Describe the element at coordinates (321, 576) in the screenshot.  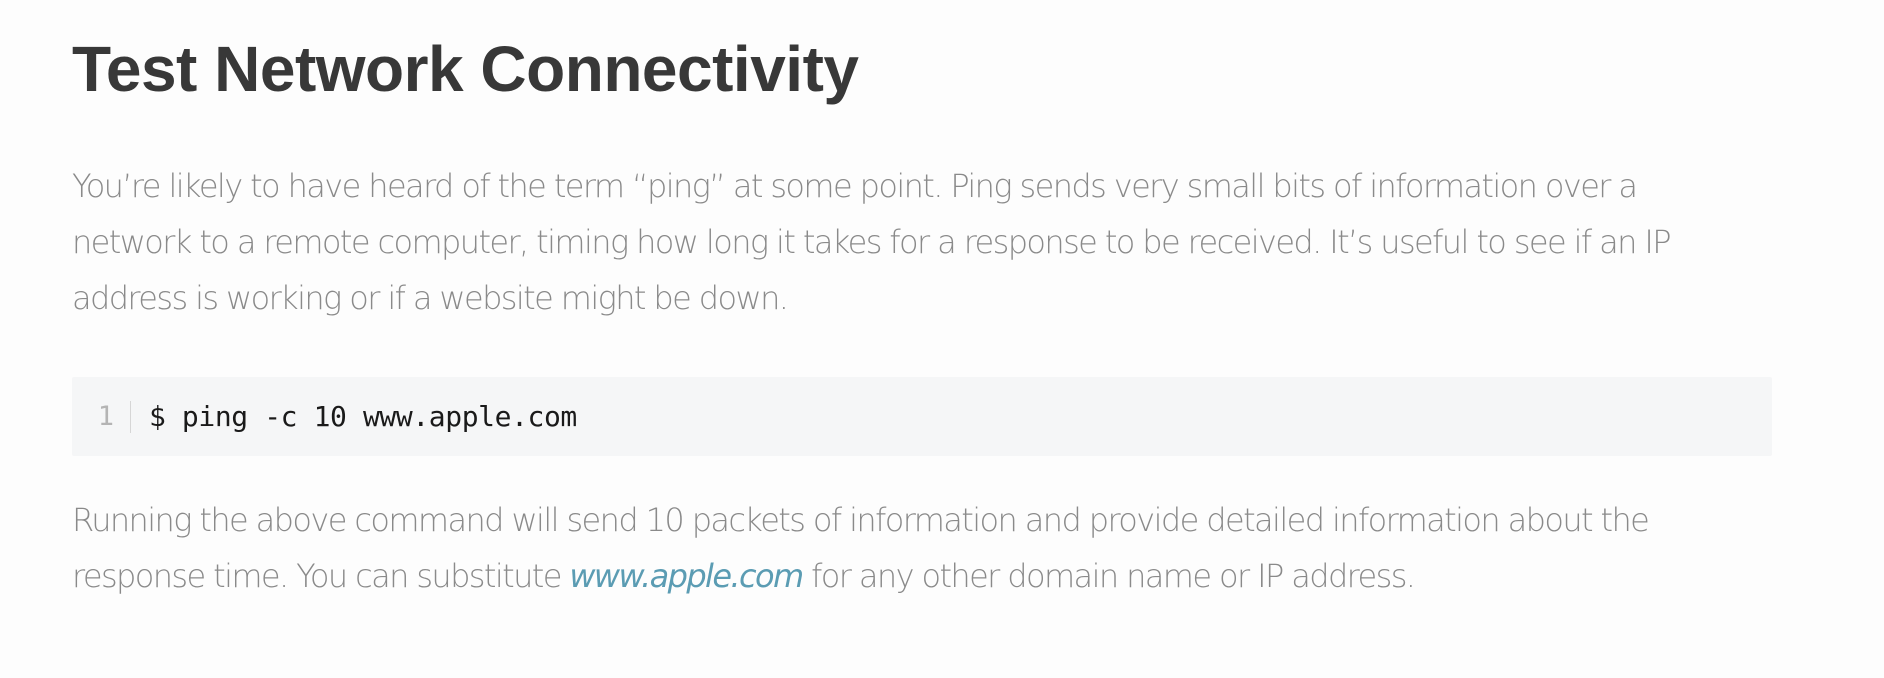
I see `paragraph-text: response time. You can substitute` at that location.